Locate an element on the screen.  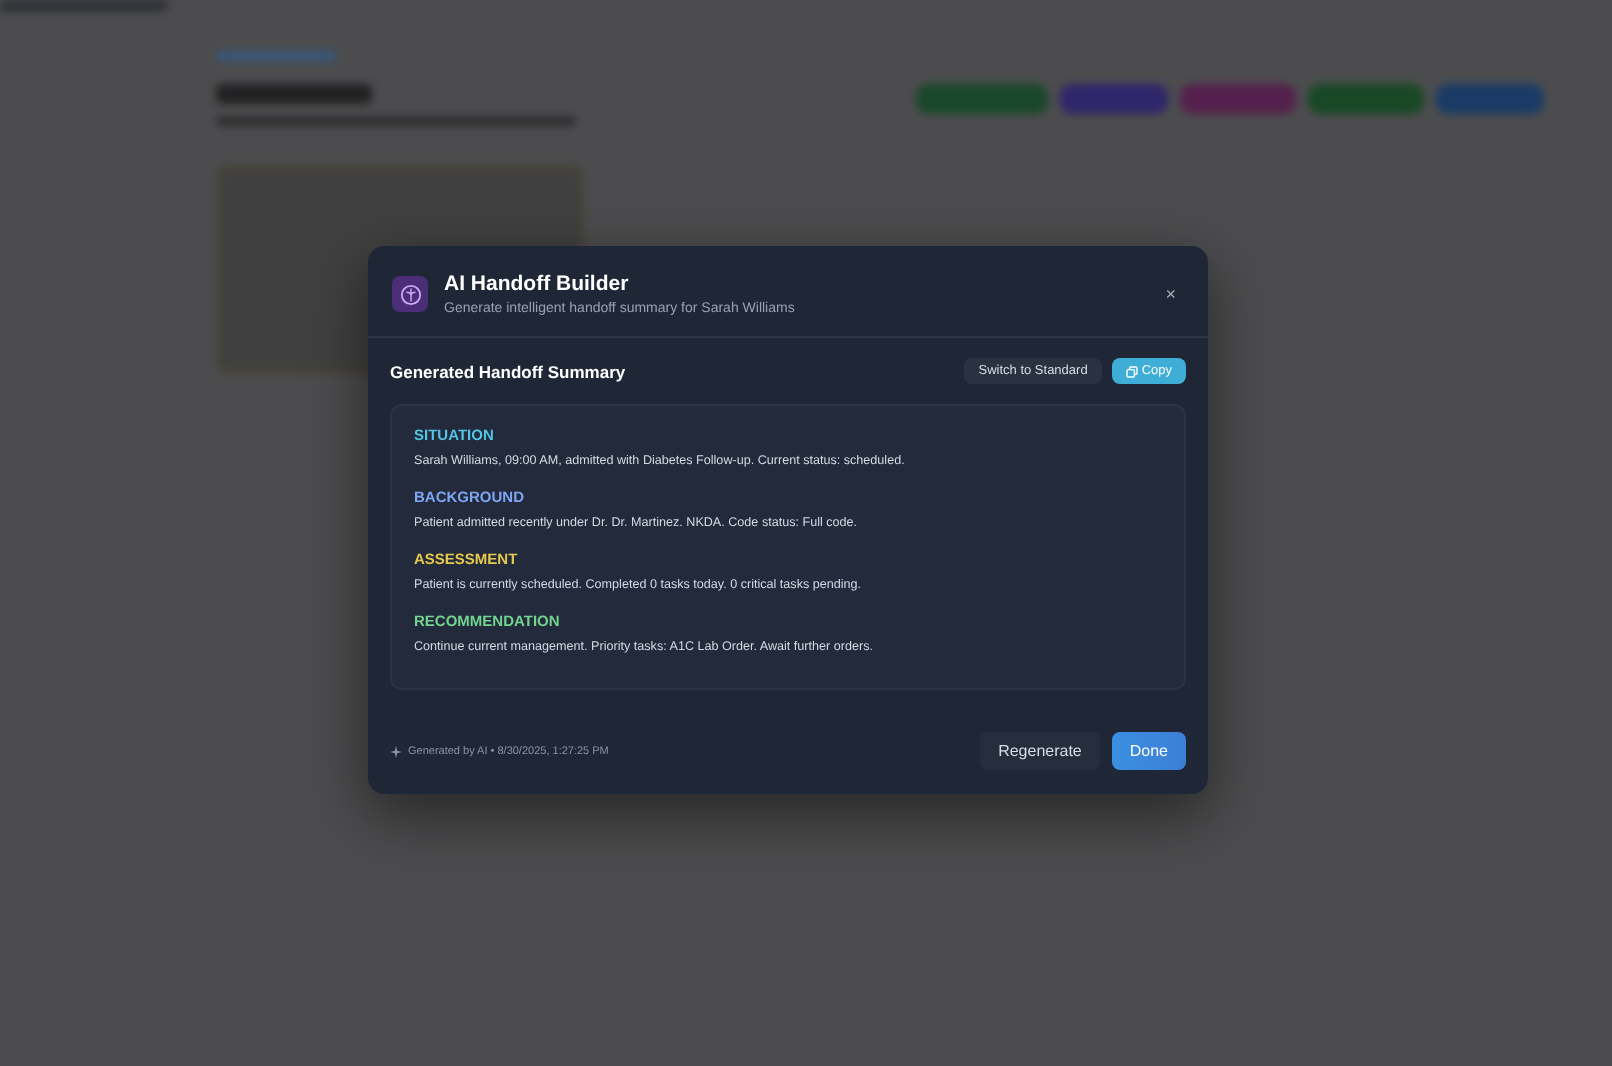
section-title: Generated Handoff Summary is located at coordinates (509, 371).